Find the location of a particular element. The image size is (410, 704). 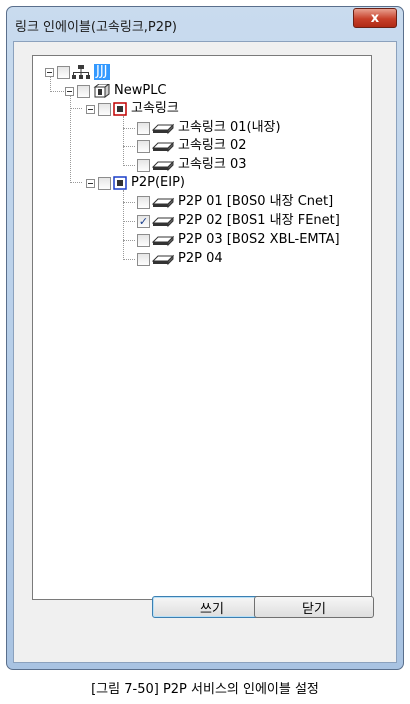

tree-label-highspeed-link: 고속링크 is located at coordinates (155, 108).